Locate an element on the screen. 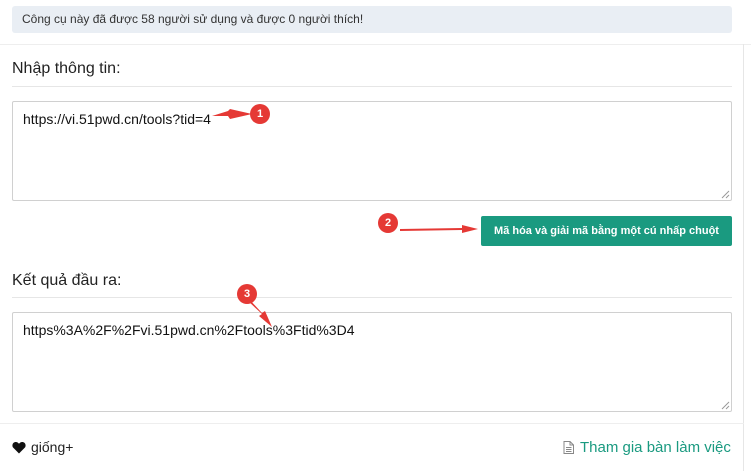 The width and height of the screenshot is (751, 471). right-border is located at coordinates (743, 257).